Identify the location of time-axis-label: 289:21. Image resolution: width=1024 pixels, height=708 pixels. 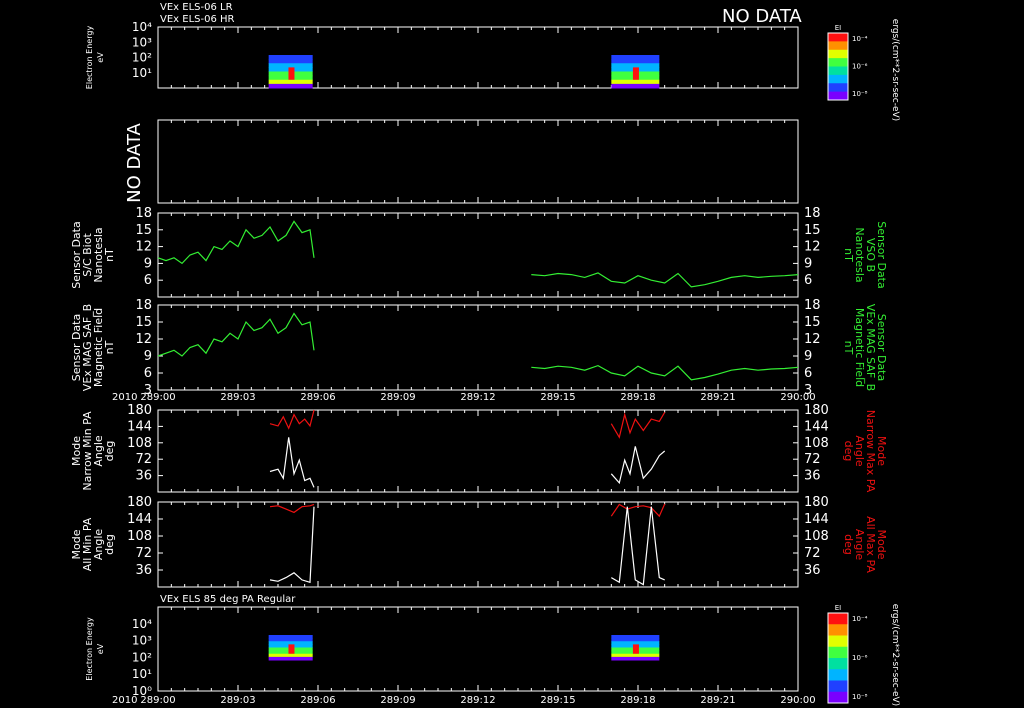
(717, 700).